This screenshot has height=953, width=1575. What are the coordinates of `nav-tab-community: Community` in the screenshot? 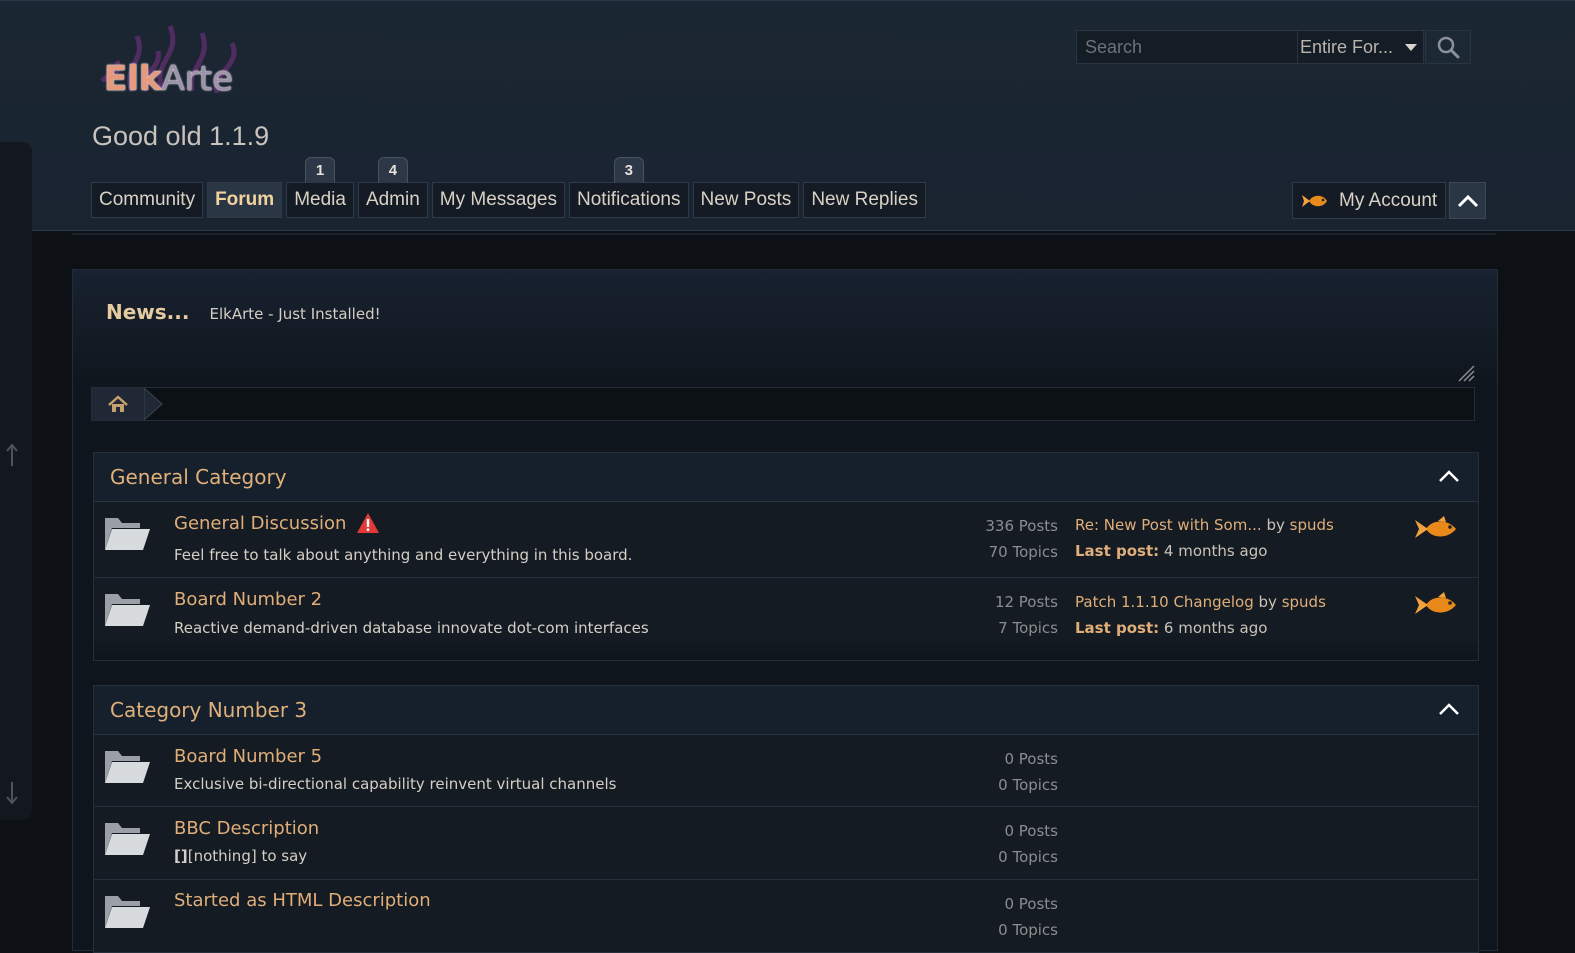 It's located at (147, 200).